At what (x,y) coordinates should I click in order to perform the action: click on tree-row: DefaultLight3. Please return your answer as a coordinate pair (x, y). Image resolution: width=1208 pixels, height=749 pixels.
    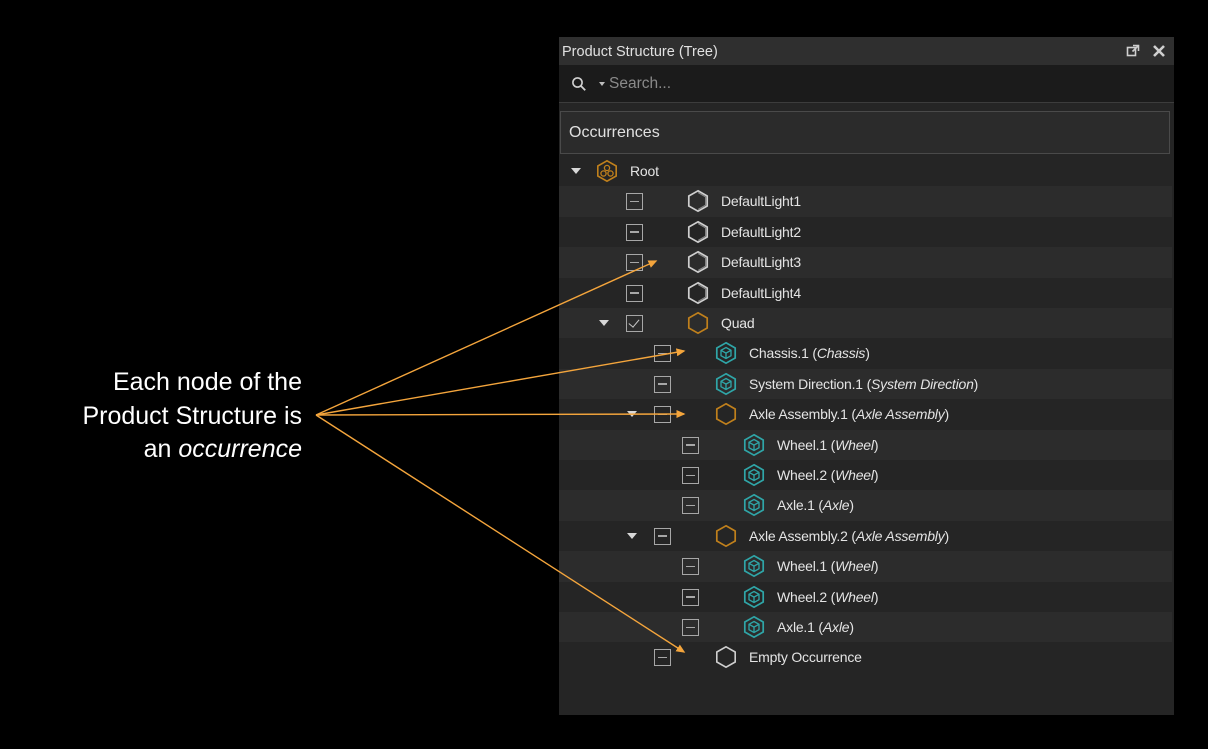
    Looking at the image, I should click on (865, 262).